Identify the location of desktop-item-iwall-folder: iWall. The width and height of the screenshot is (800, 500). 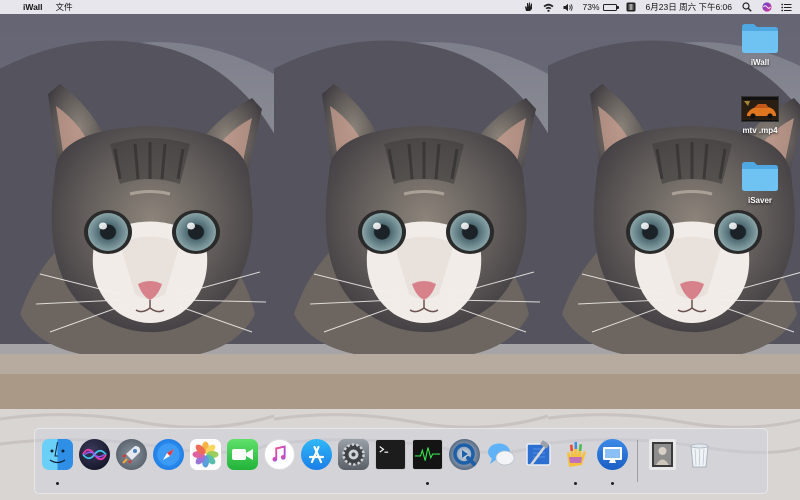
(760, 44).